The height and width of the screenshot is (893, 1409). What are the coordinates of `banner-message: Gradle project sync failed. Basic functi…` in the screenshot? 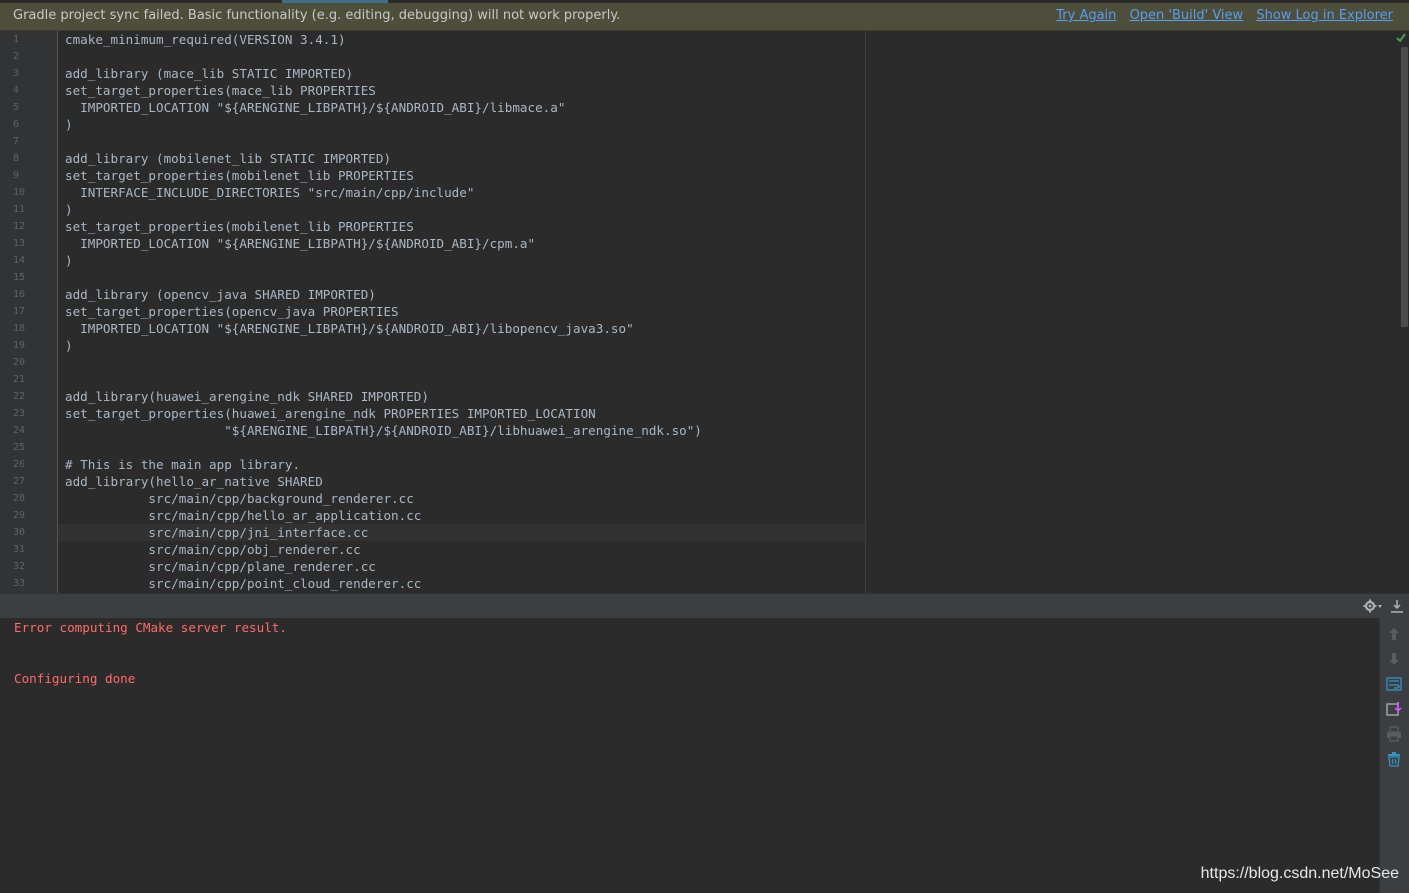 It's located at (317, 15).